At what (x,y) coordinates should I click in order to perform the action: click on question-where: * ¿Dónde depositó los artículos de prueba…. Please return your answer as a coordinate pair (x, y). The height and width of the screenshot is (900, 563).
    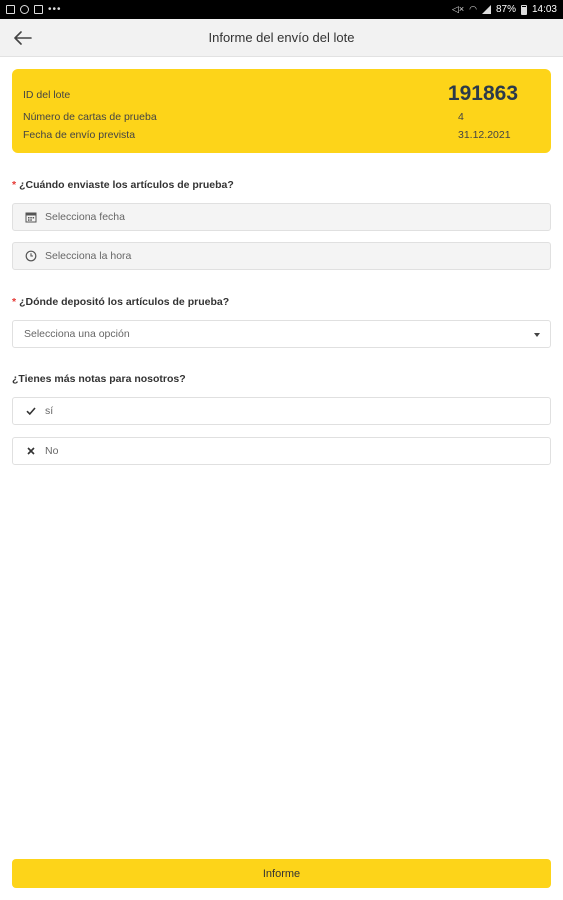
    Looking at the image, I should click on (120, 302).